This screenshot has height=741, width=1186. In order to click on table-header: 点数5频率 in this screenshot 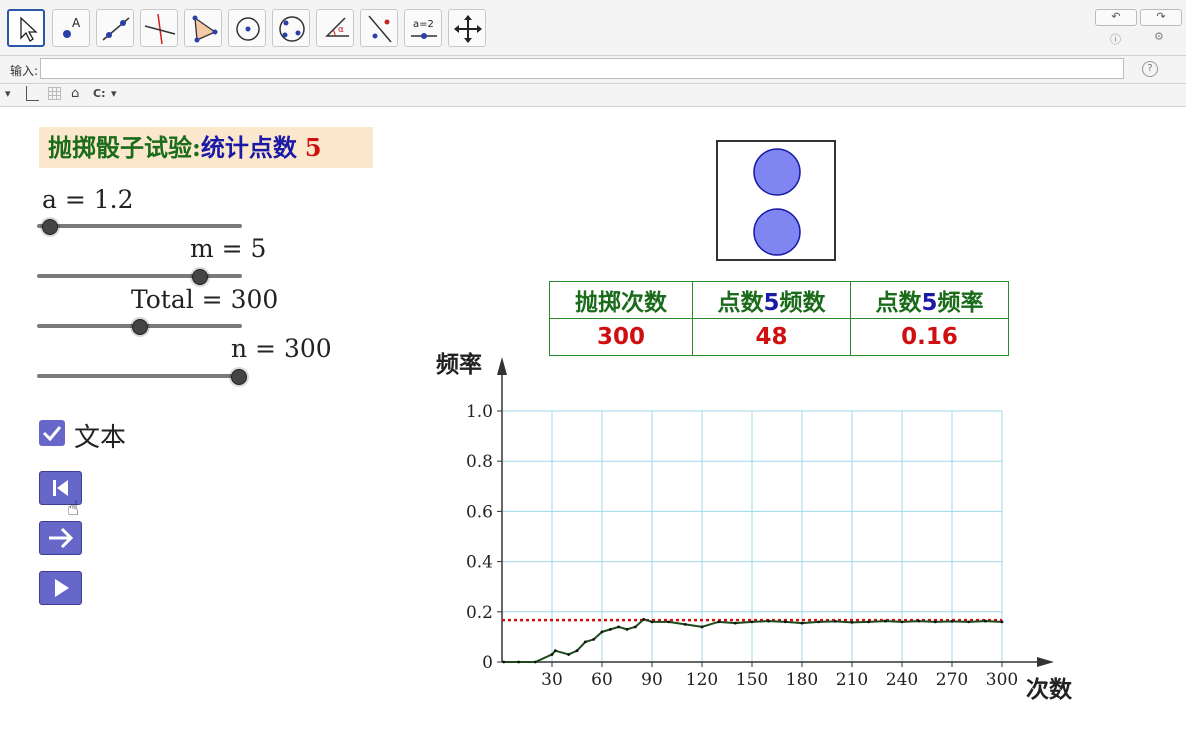, I will do `click(929, 300)`.